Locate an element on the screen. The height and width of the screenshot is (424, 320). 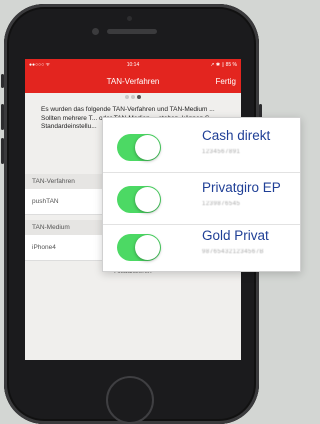
account-row: Cash direkt 1234567891 is located at coordinates (201, 147).